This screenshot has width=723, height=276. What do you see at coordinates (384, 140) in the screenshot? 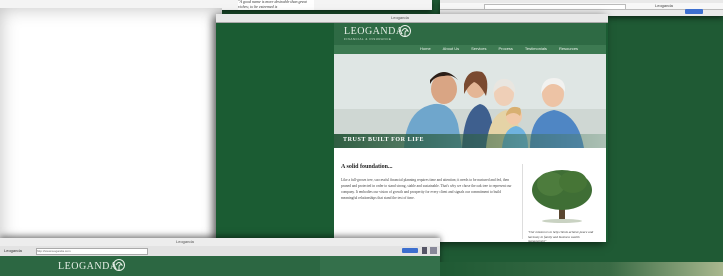
I see `tagline: TRUST BUILT FOR LIFE` at bounding box center [384, 140].